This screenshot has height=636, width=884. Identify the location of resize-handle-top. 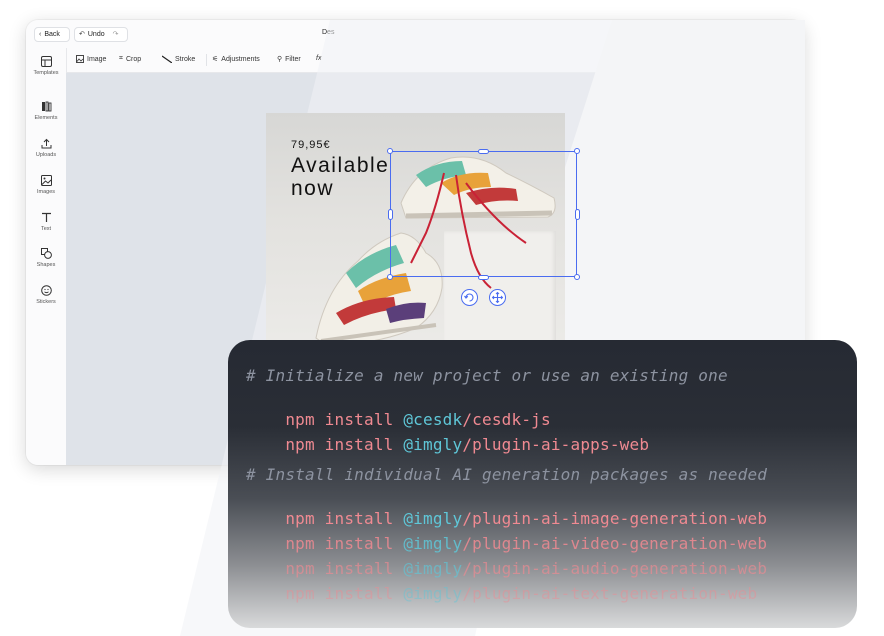
(483, 151).